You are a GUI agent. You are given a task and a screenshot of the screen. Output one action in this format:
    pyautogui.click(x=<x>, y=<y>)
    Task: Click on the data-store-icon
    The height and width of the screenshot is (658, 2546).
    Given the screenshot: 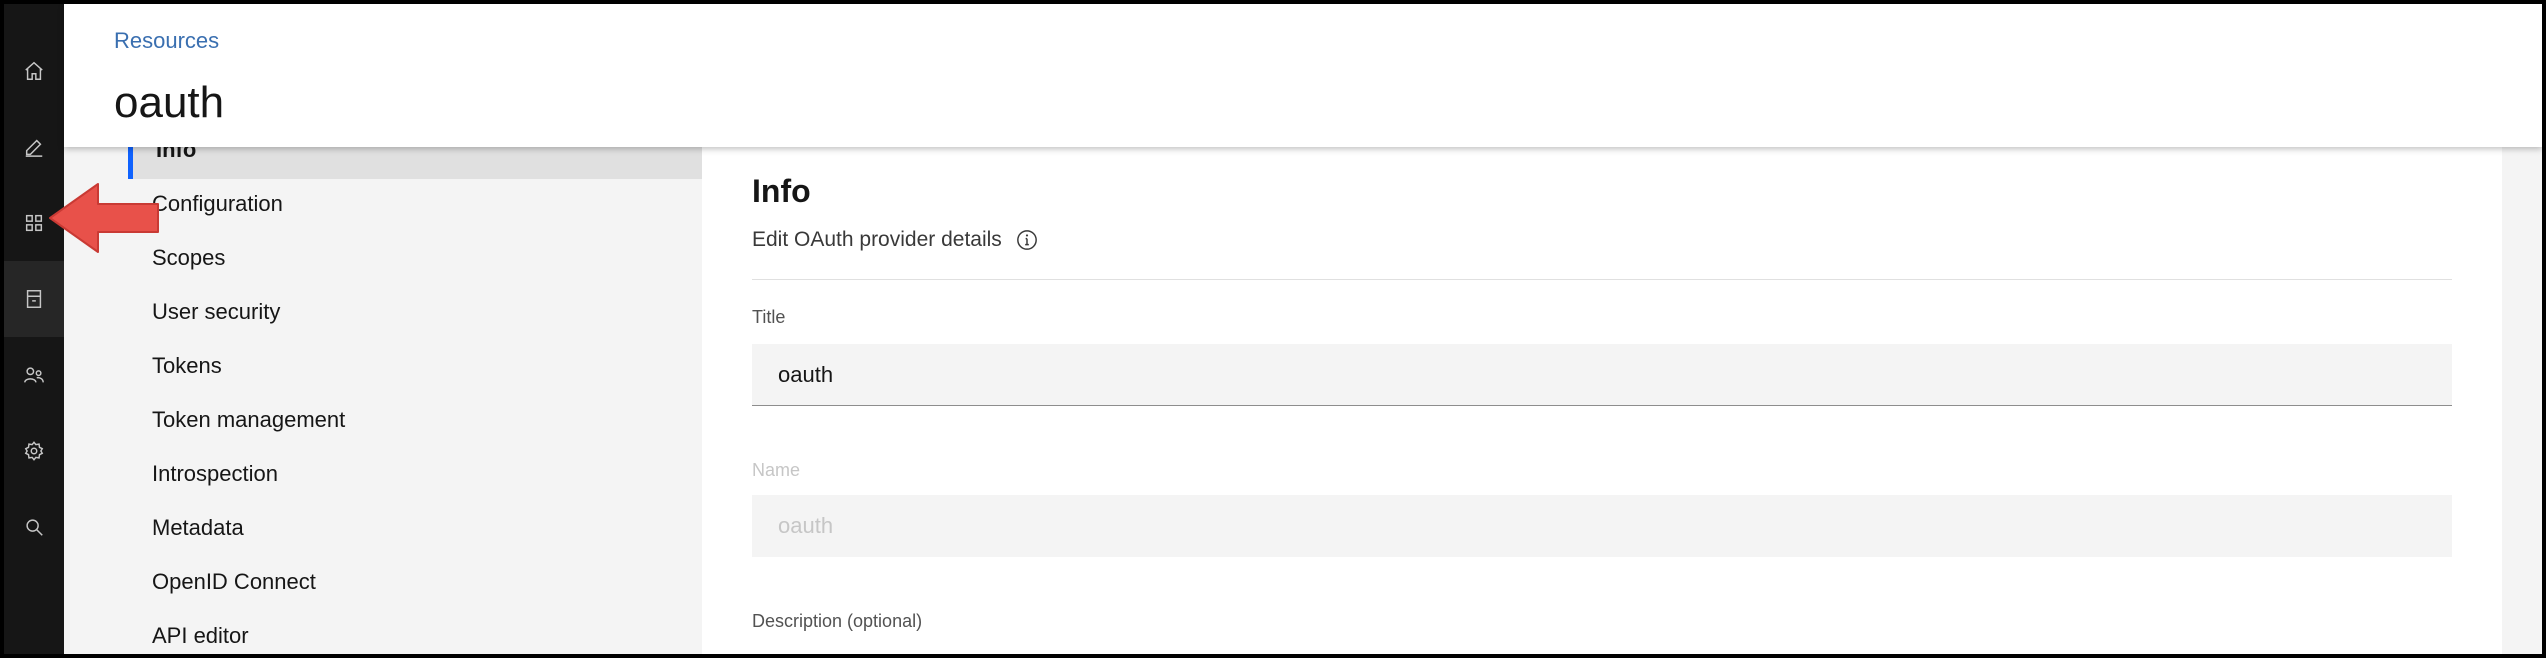 What is the action you would take?
    pyautogui.click(x=34, y=299)
    